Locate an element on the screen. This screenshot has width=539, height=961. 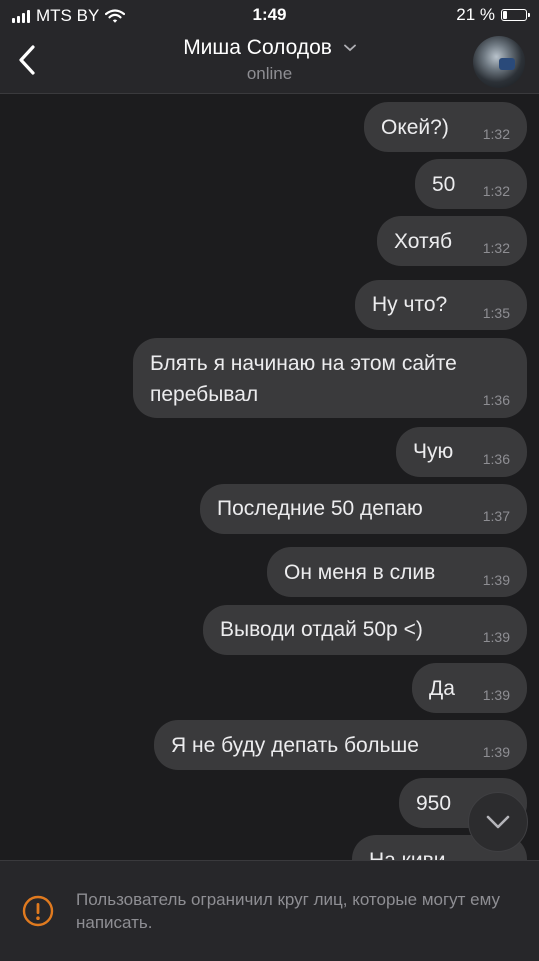
message-bubble: 50 1:32 is located at coordinates (471, 184).